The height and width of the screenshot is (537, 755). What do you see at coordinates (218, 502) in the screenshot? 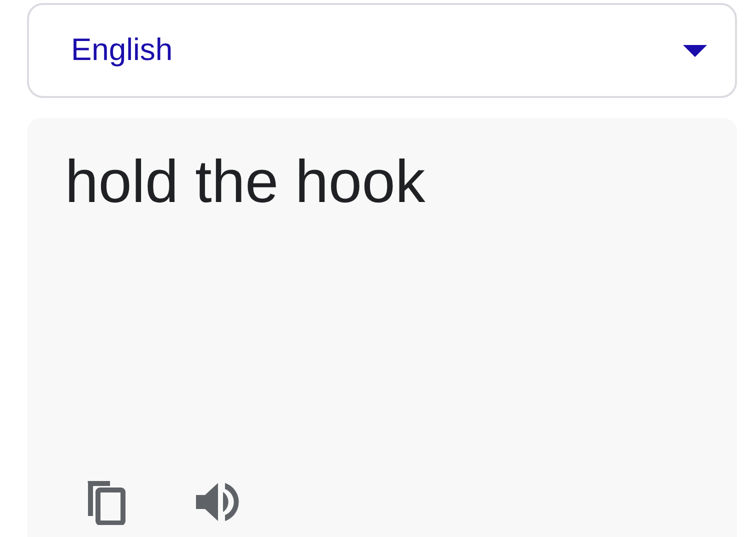
I see `speaker-icon` at bounding box center [218, 502].